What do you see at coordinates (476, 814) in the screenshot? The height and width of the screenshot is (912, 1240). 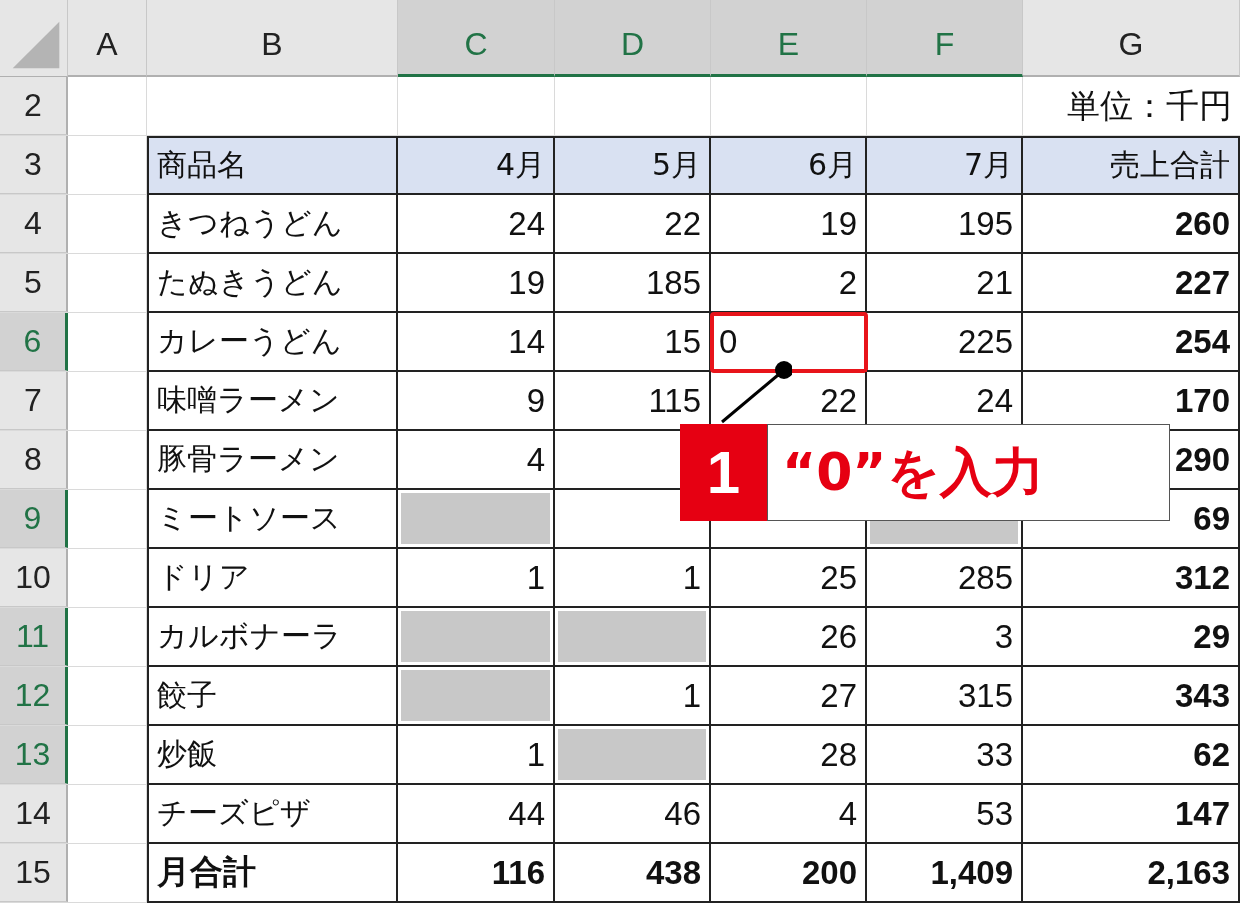 I see `table-cell: 44` at bounding box center [476, 814].